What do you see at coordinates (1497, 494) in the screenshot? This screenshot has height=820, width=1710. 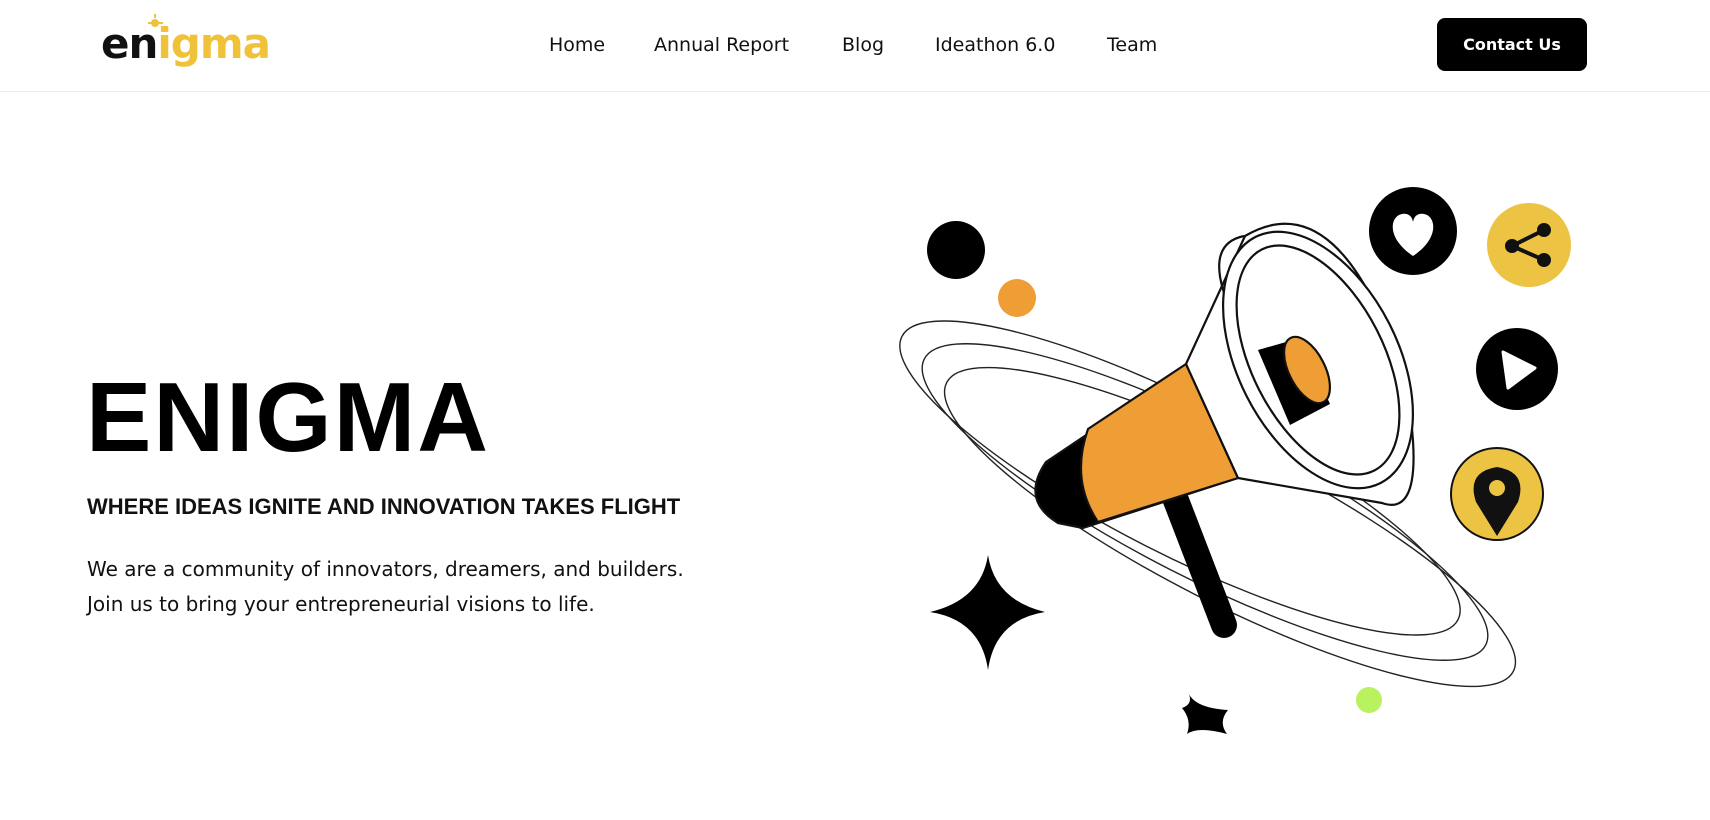 I see `location-pin-icon` at bounding box center [1497, 494].